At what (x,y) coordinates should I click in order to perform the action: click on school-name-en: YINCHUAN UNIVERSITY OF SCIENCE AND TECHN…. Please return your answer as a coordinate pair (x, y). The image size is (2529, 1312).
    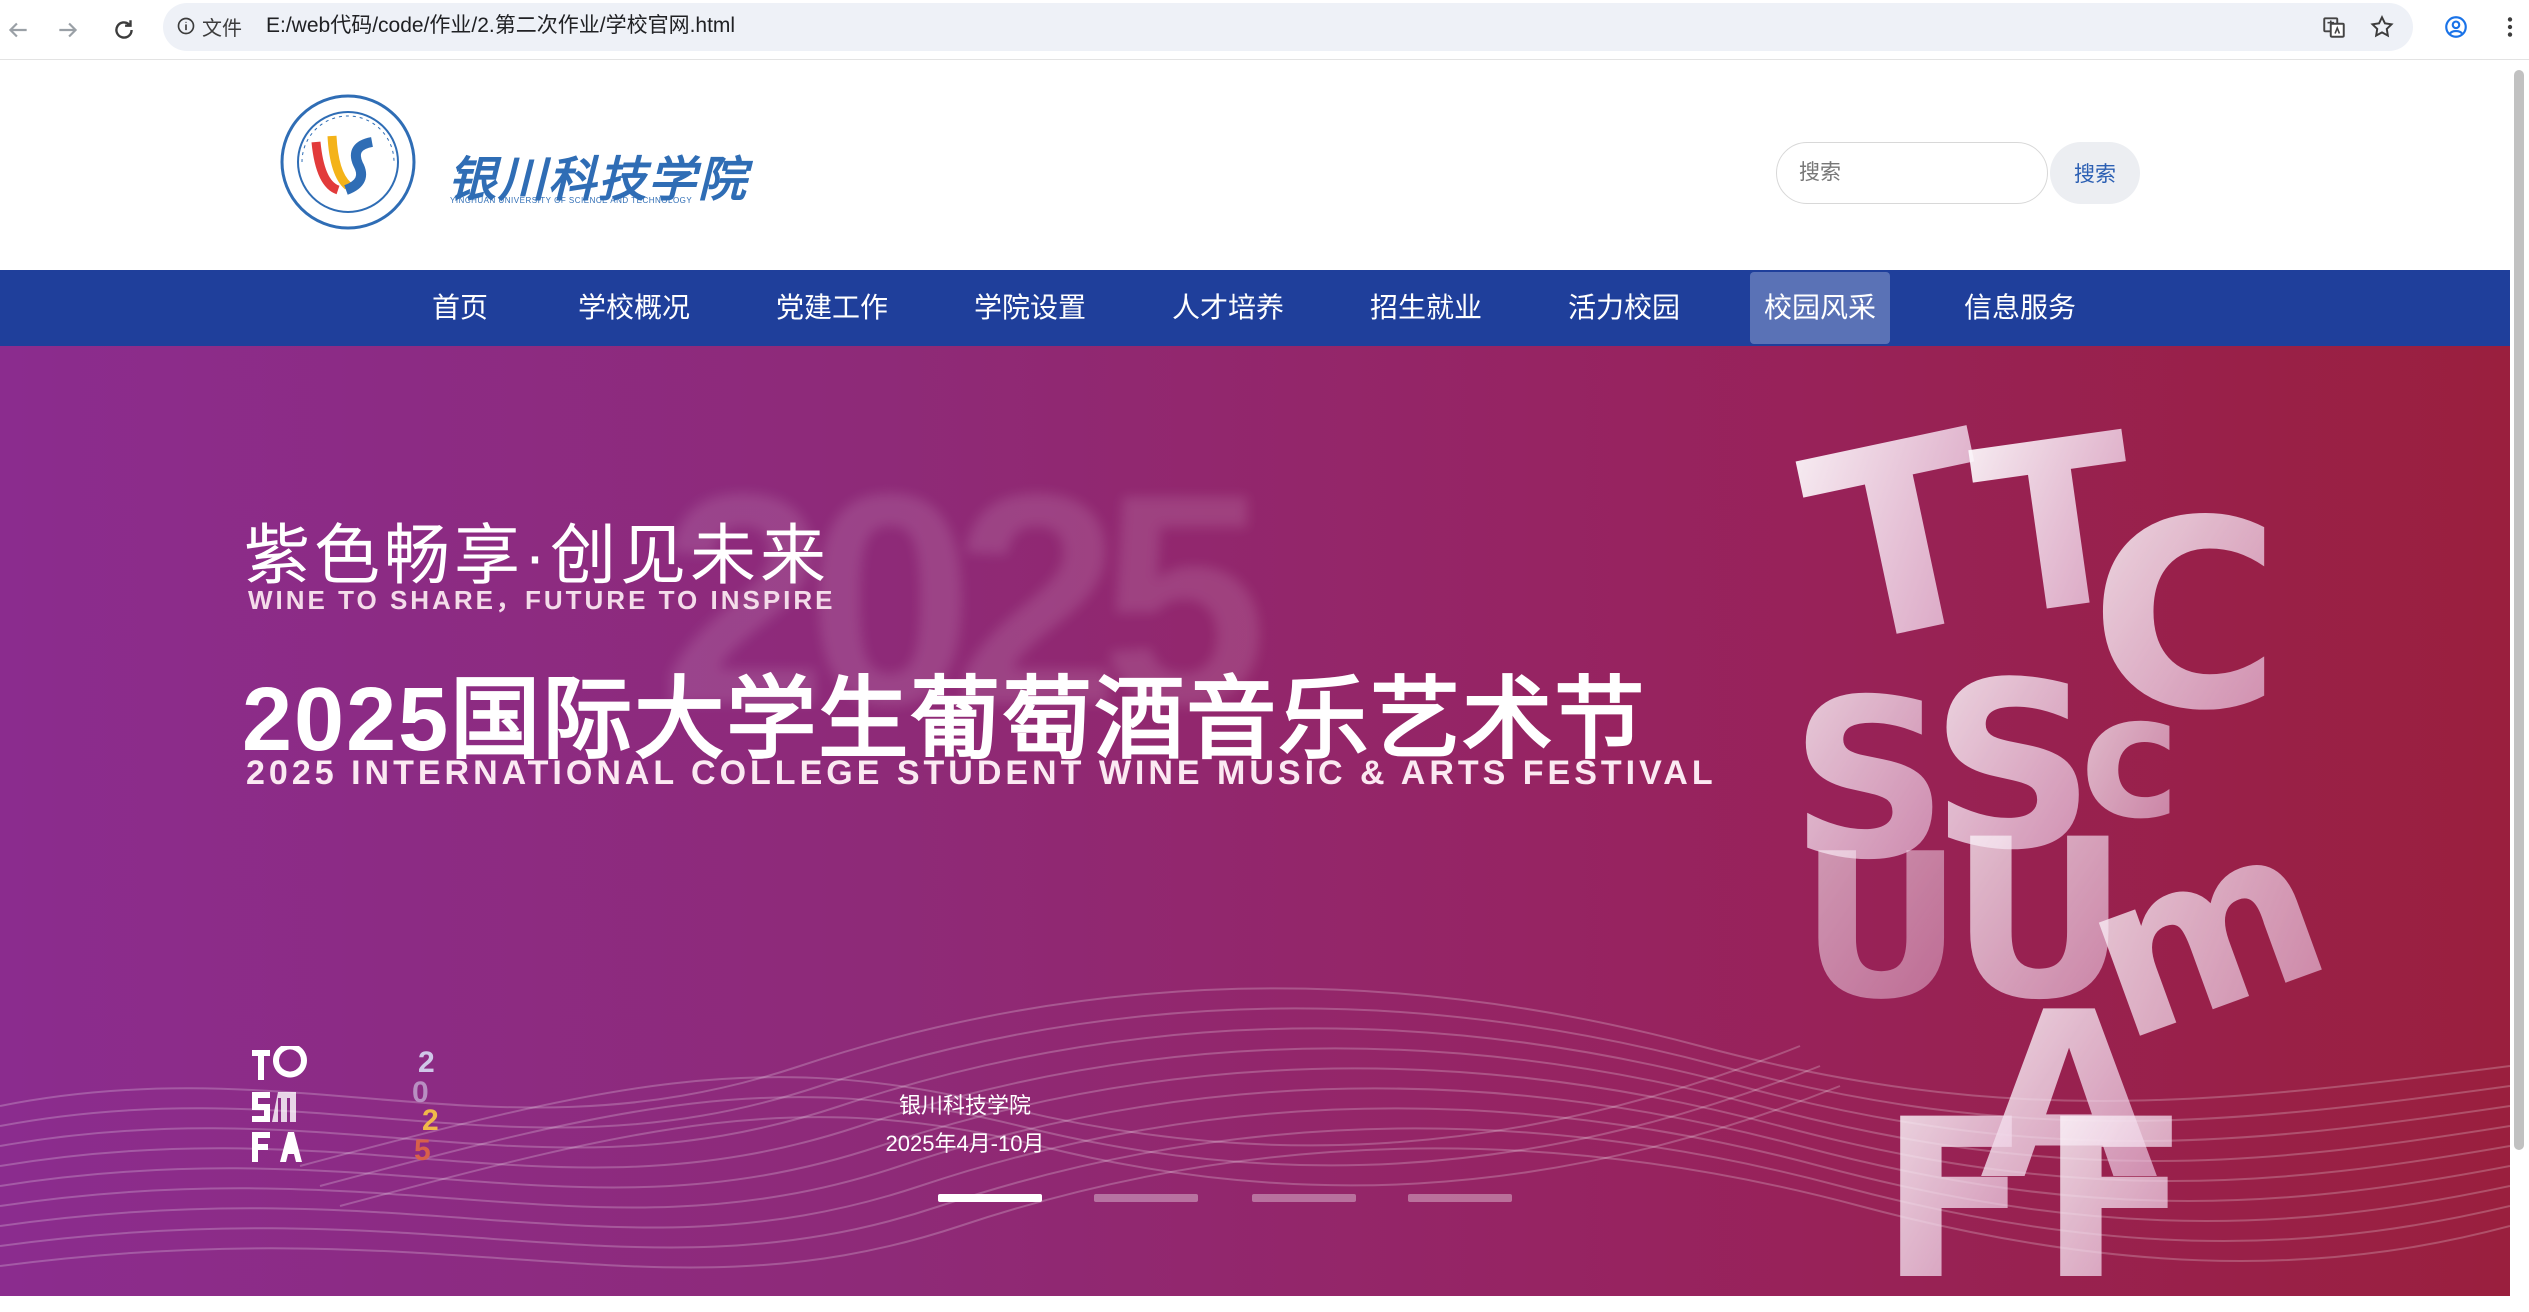
    Looking at the image, I should click on (571, 200).